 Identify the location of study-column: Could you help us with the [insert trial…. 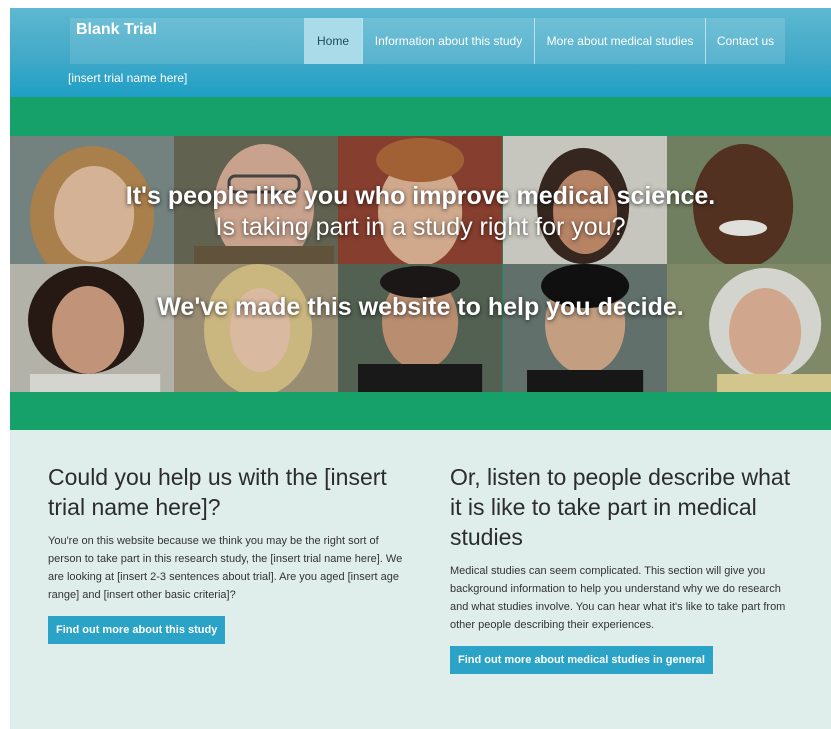
(226, 553).